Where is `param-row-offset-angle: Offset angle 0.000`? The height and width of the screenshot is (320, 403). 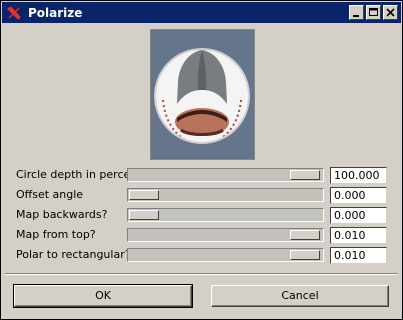
param-row-offset-angle: Offset angle 0.000 is located at coordinates (204, 195).